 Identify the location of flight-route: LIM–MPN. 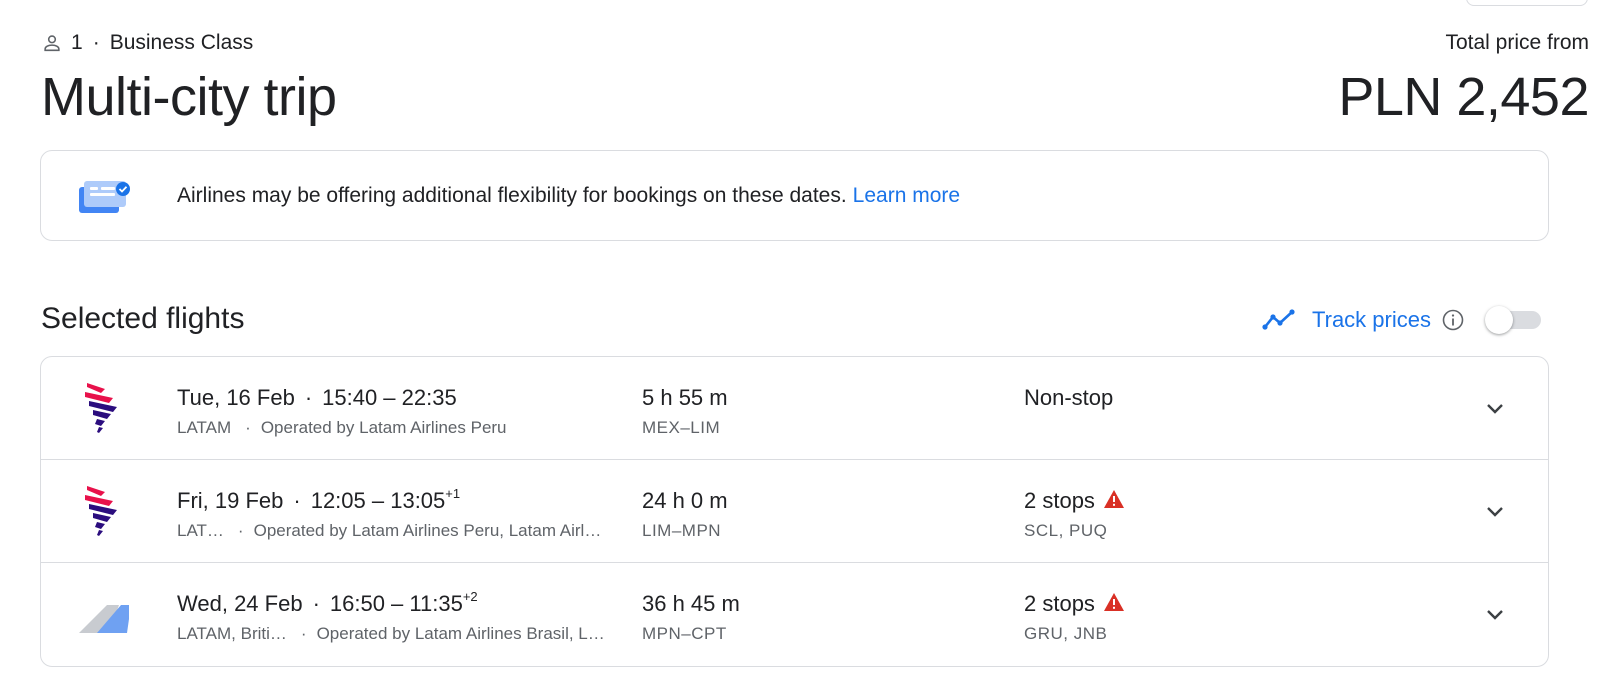
(682, 530).